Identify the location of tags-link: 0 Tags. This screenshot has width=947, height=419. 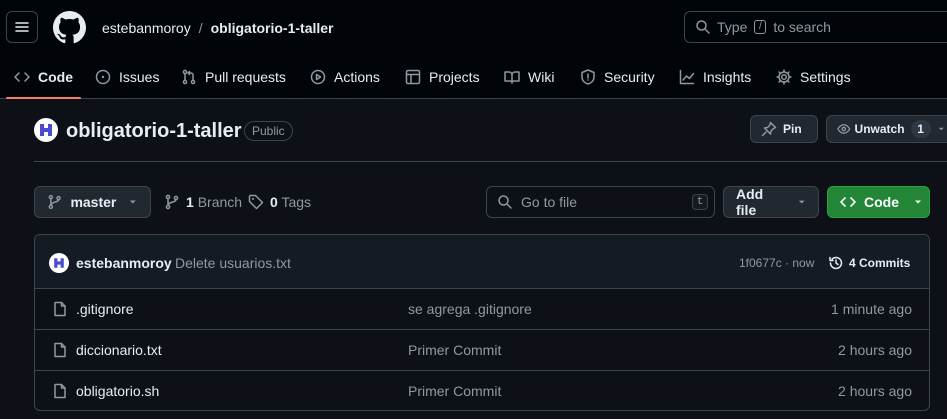
(279, 202).